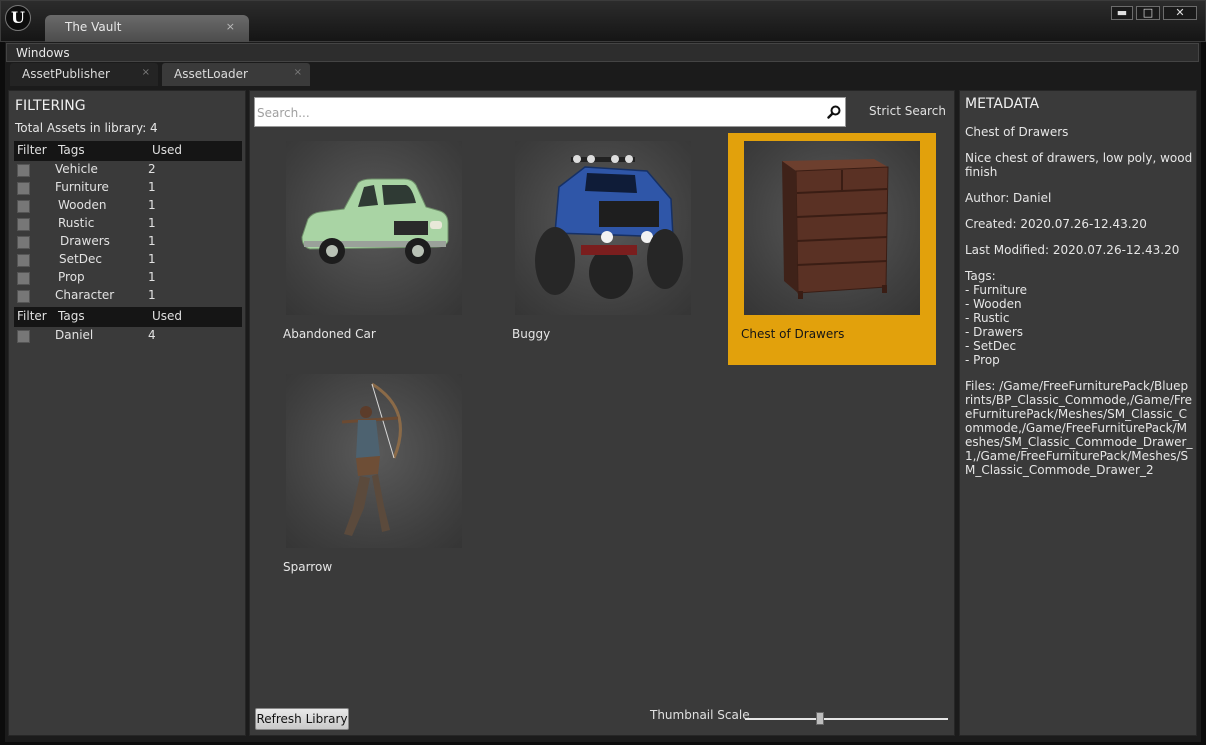 This screenshot has width=1206, height=745. What do you see at coordinates (18, 18) in the screenshot?
I see `unreal-logo-icon: U` at bounding box center [18, 18].